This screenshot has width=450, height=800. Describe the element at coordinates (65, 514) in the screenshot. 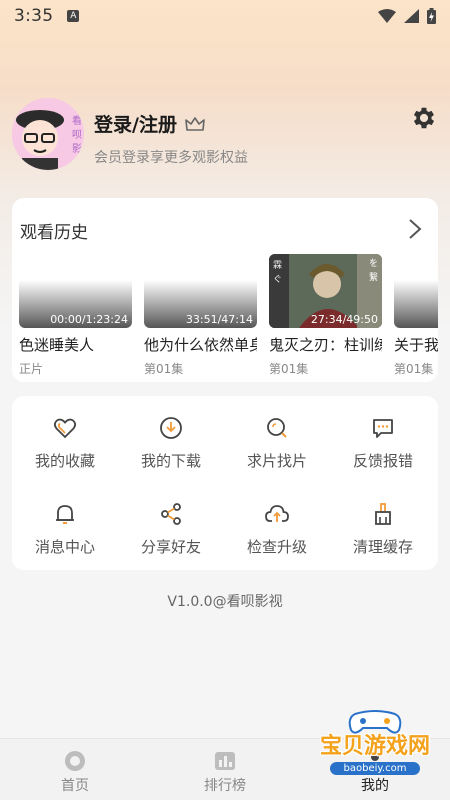

I see `bell-icon` at that location.